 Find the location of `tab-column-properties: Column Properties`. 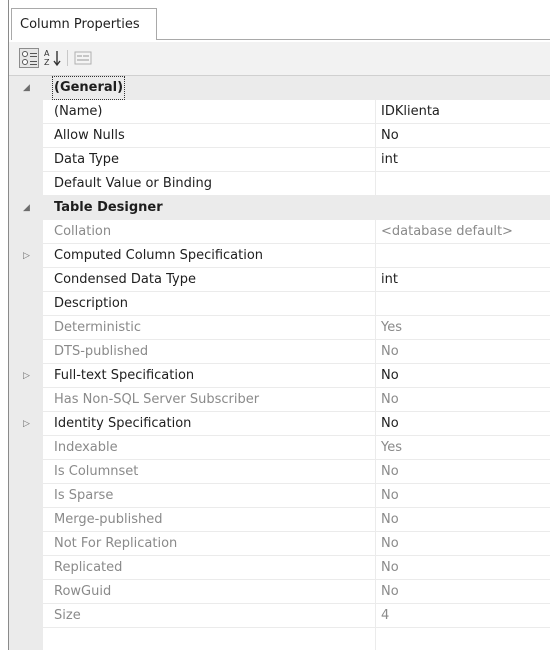

tab-column-properties: Column Properties is located at coordinates (84, 24).